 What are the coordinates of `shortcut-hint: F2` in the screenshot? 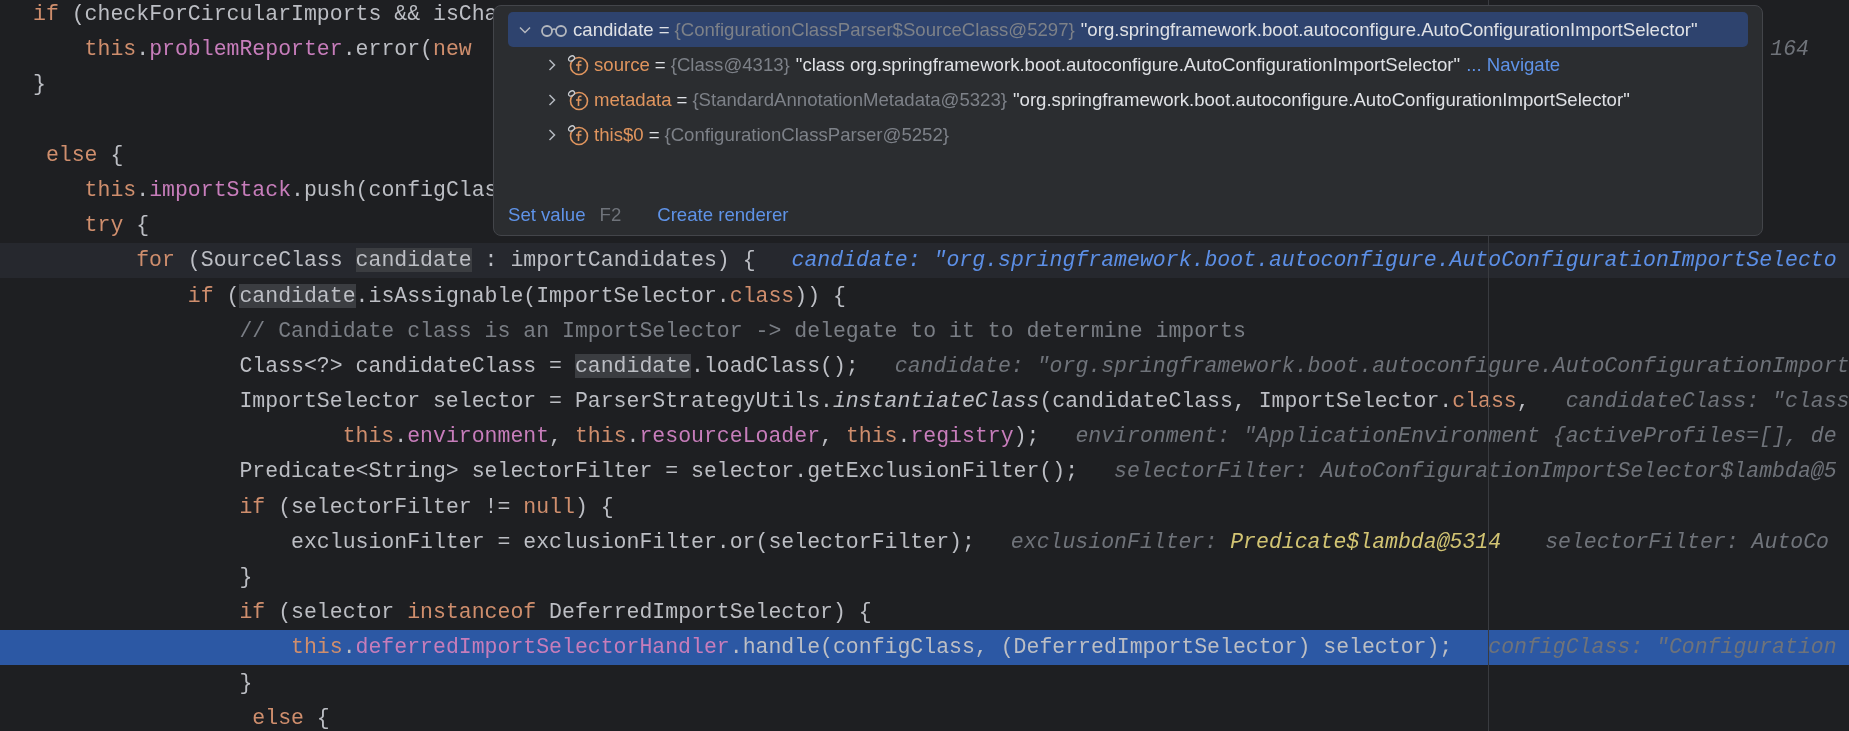 It's located at (610, 215).